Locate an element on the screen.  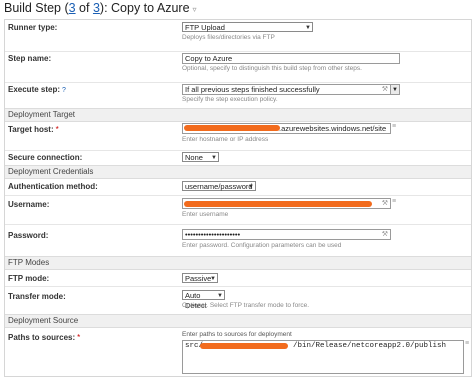
section-ftp-modes: FTP Modes is located at coordinates (238, 263).